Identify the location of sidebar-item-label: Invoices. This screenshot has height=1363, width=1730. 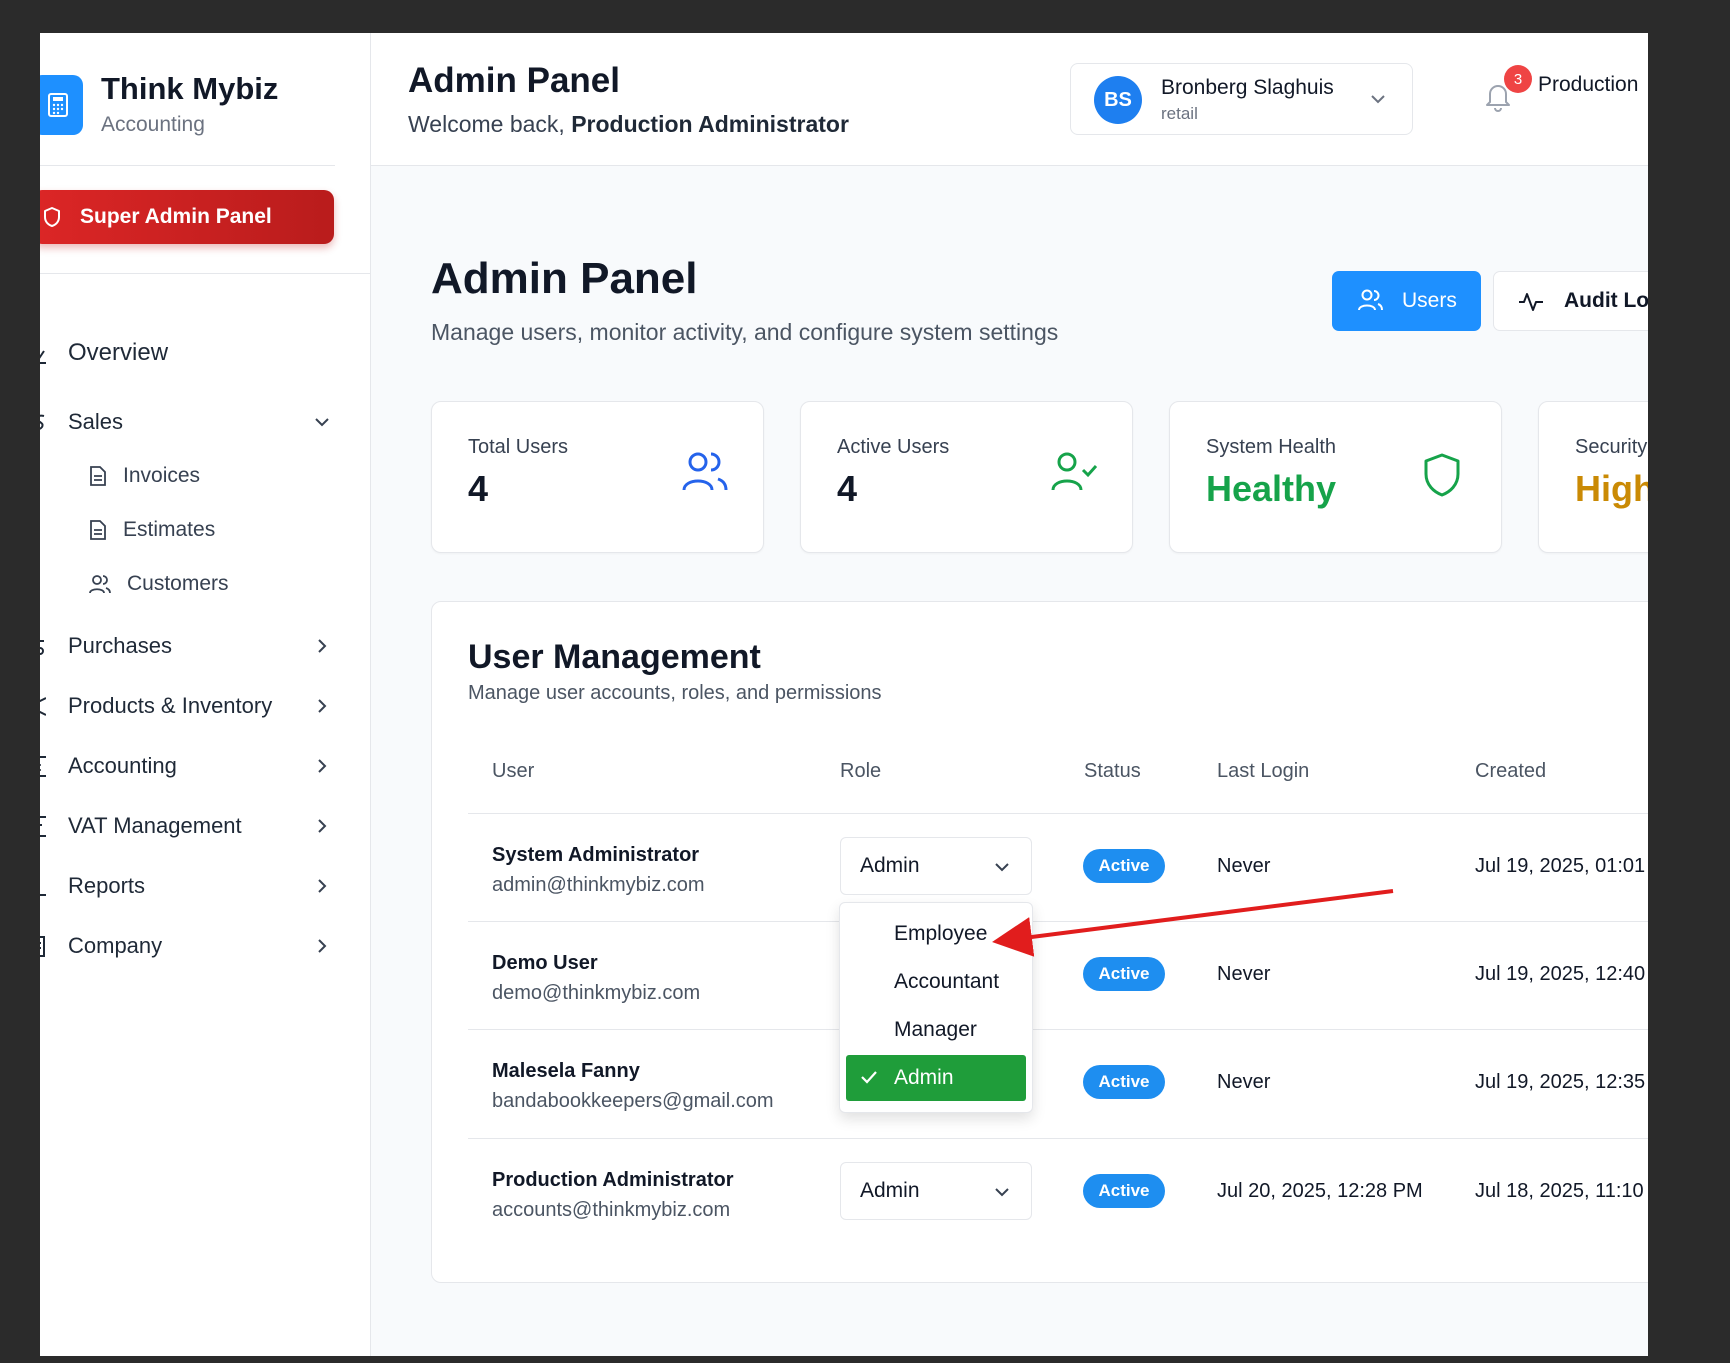
(162, 475).